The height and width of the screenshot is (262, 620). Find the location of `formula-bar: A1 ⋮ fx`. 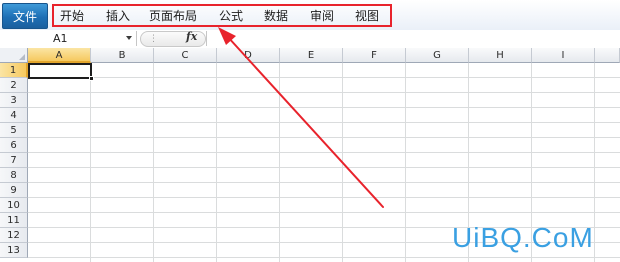

formula-bar: A1 ⋮ fx is located at coordinates (310, 39).